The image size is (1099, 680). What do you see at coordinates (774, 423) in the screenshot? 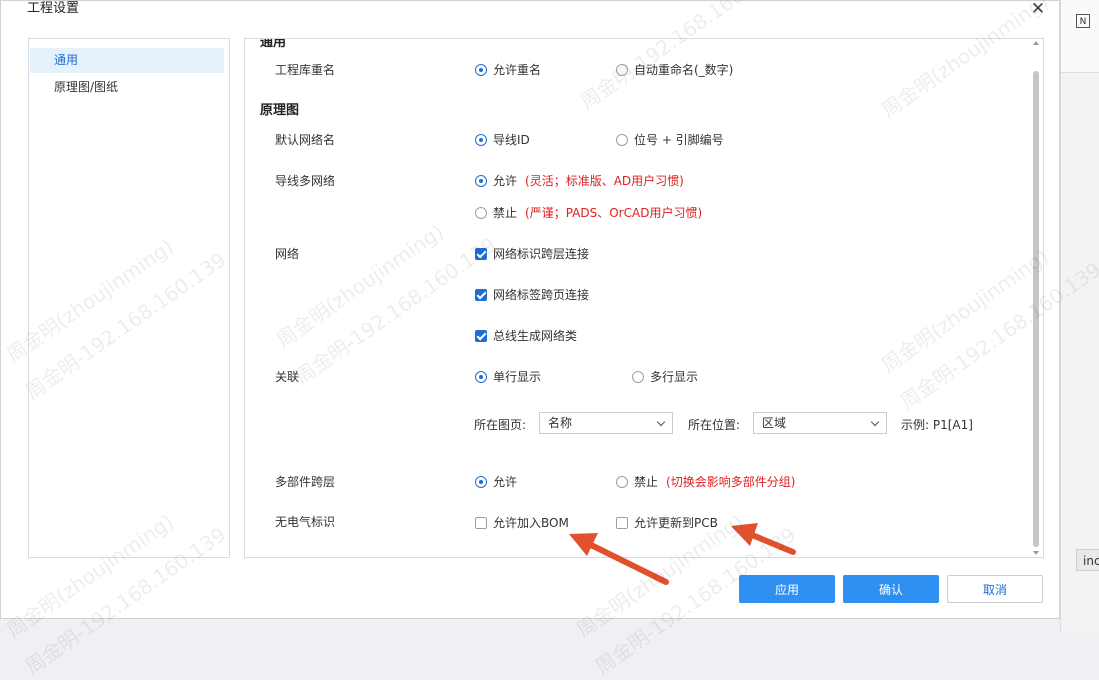
I see `position-select-value: 区域` at bounding box center [774, 423].